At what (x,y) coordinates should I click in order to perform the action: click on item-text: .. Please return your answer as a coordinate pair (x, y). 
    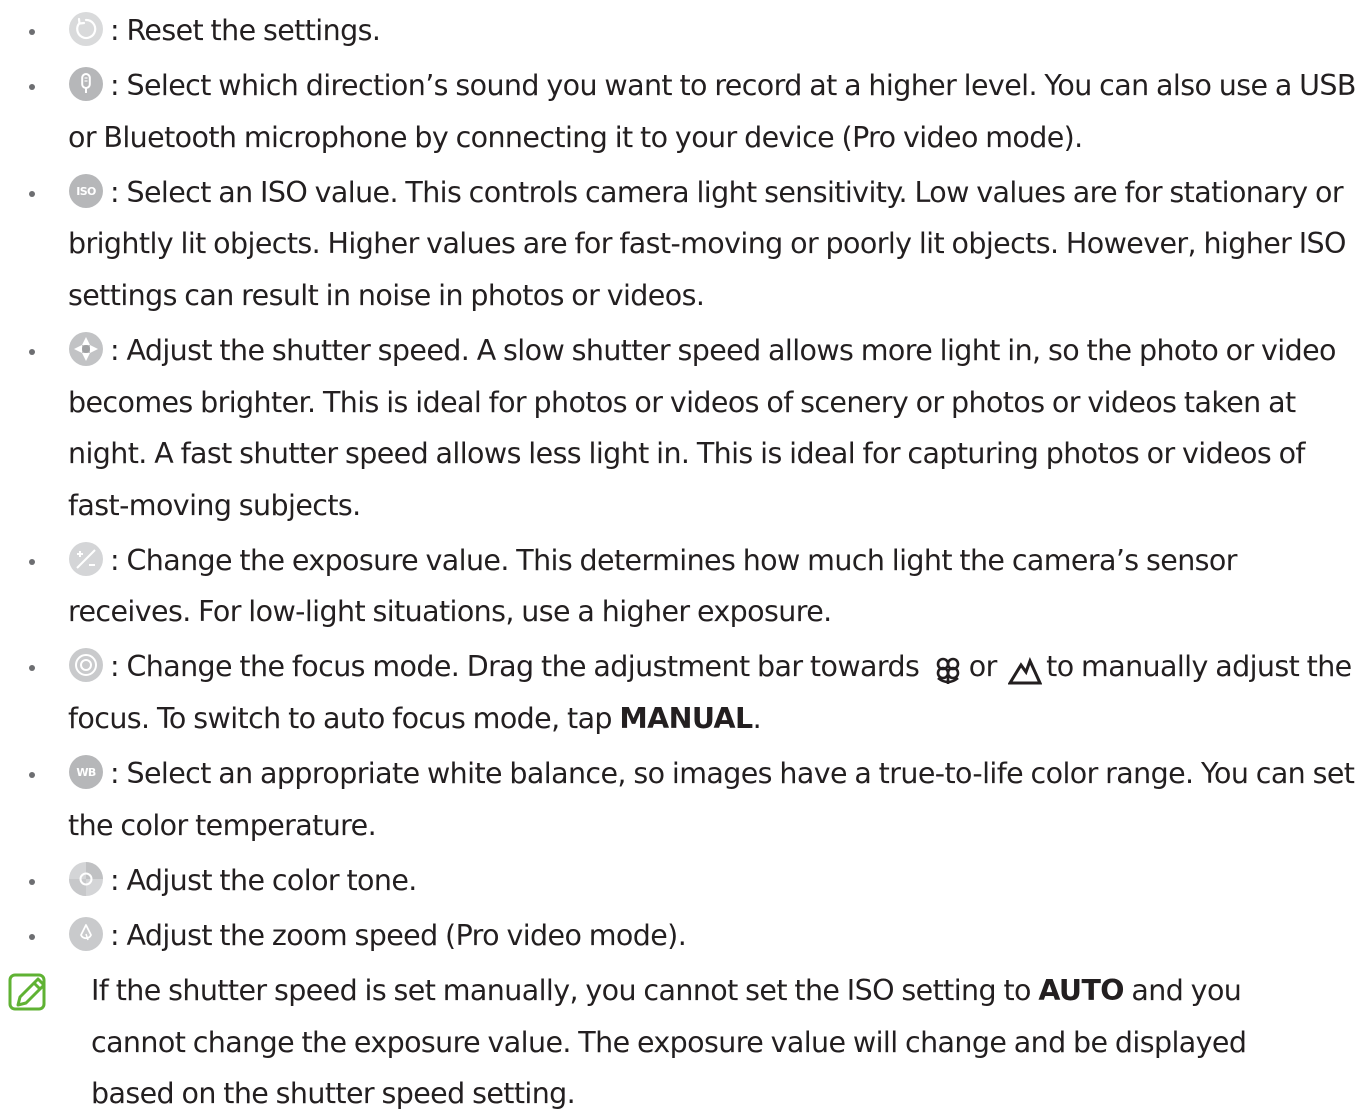
    Looking at the image, I should click on (757, 718).